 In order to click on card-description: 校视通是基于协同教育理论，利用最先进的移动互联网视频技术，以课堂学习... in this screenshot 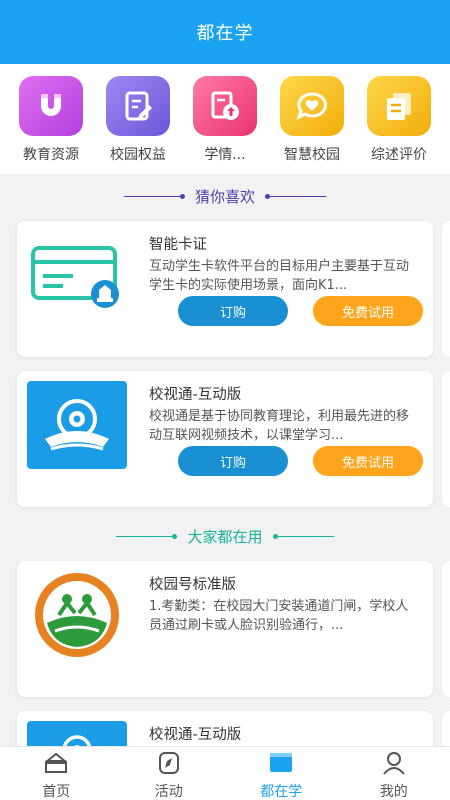, I will do `click(279, 426)`.